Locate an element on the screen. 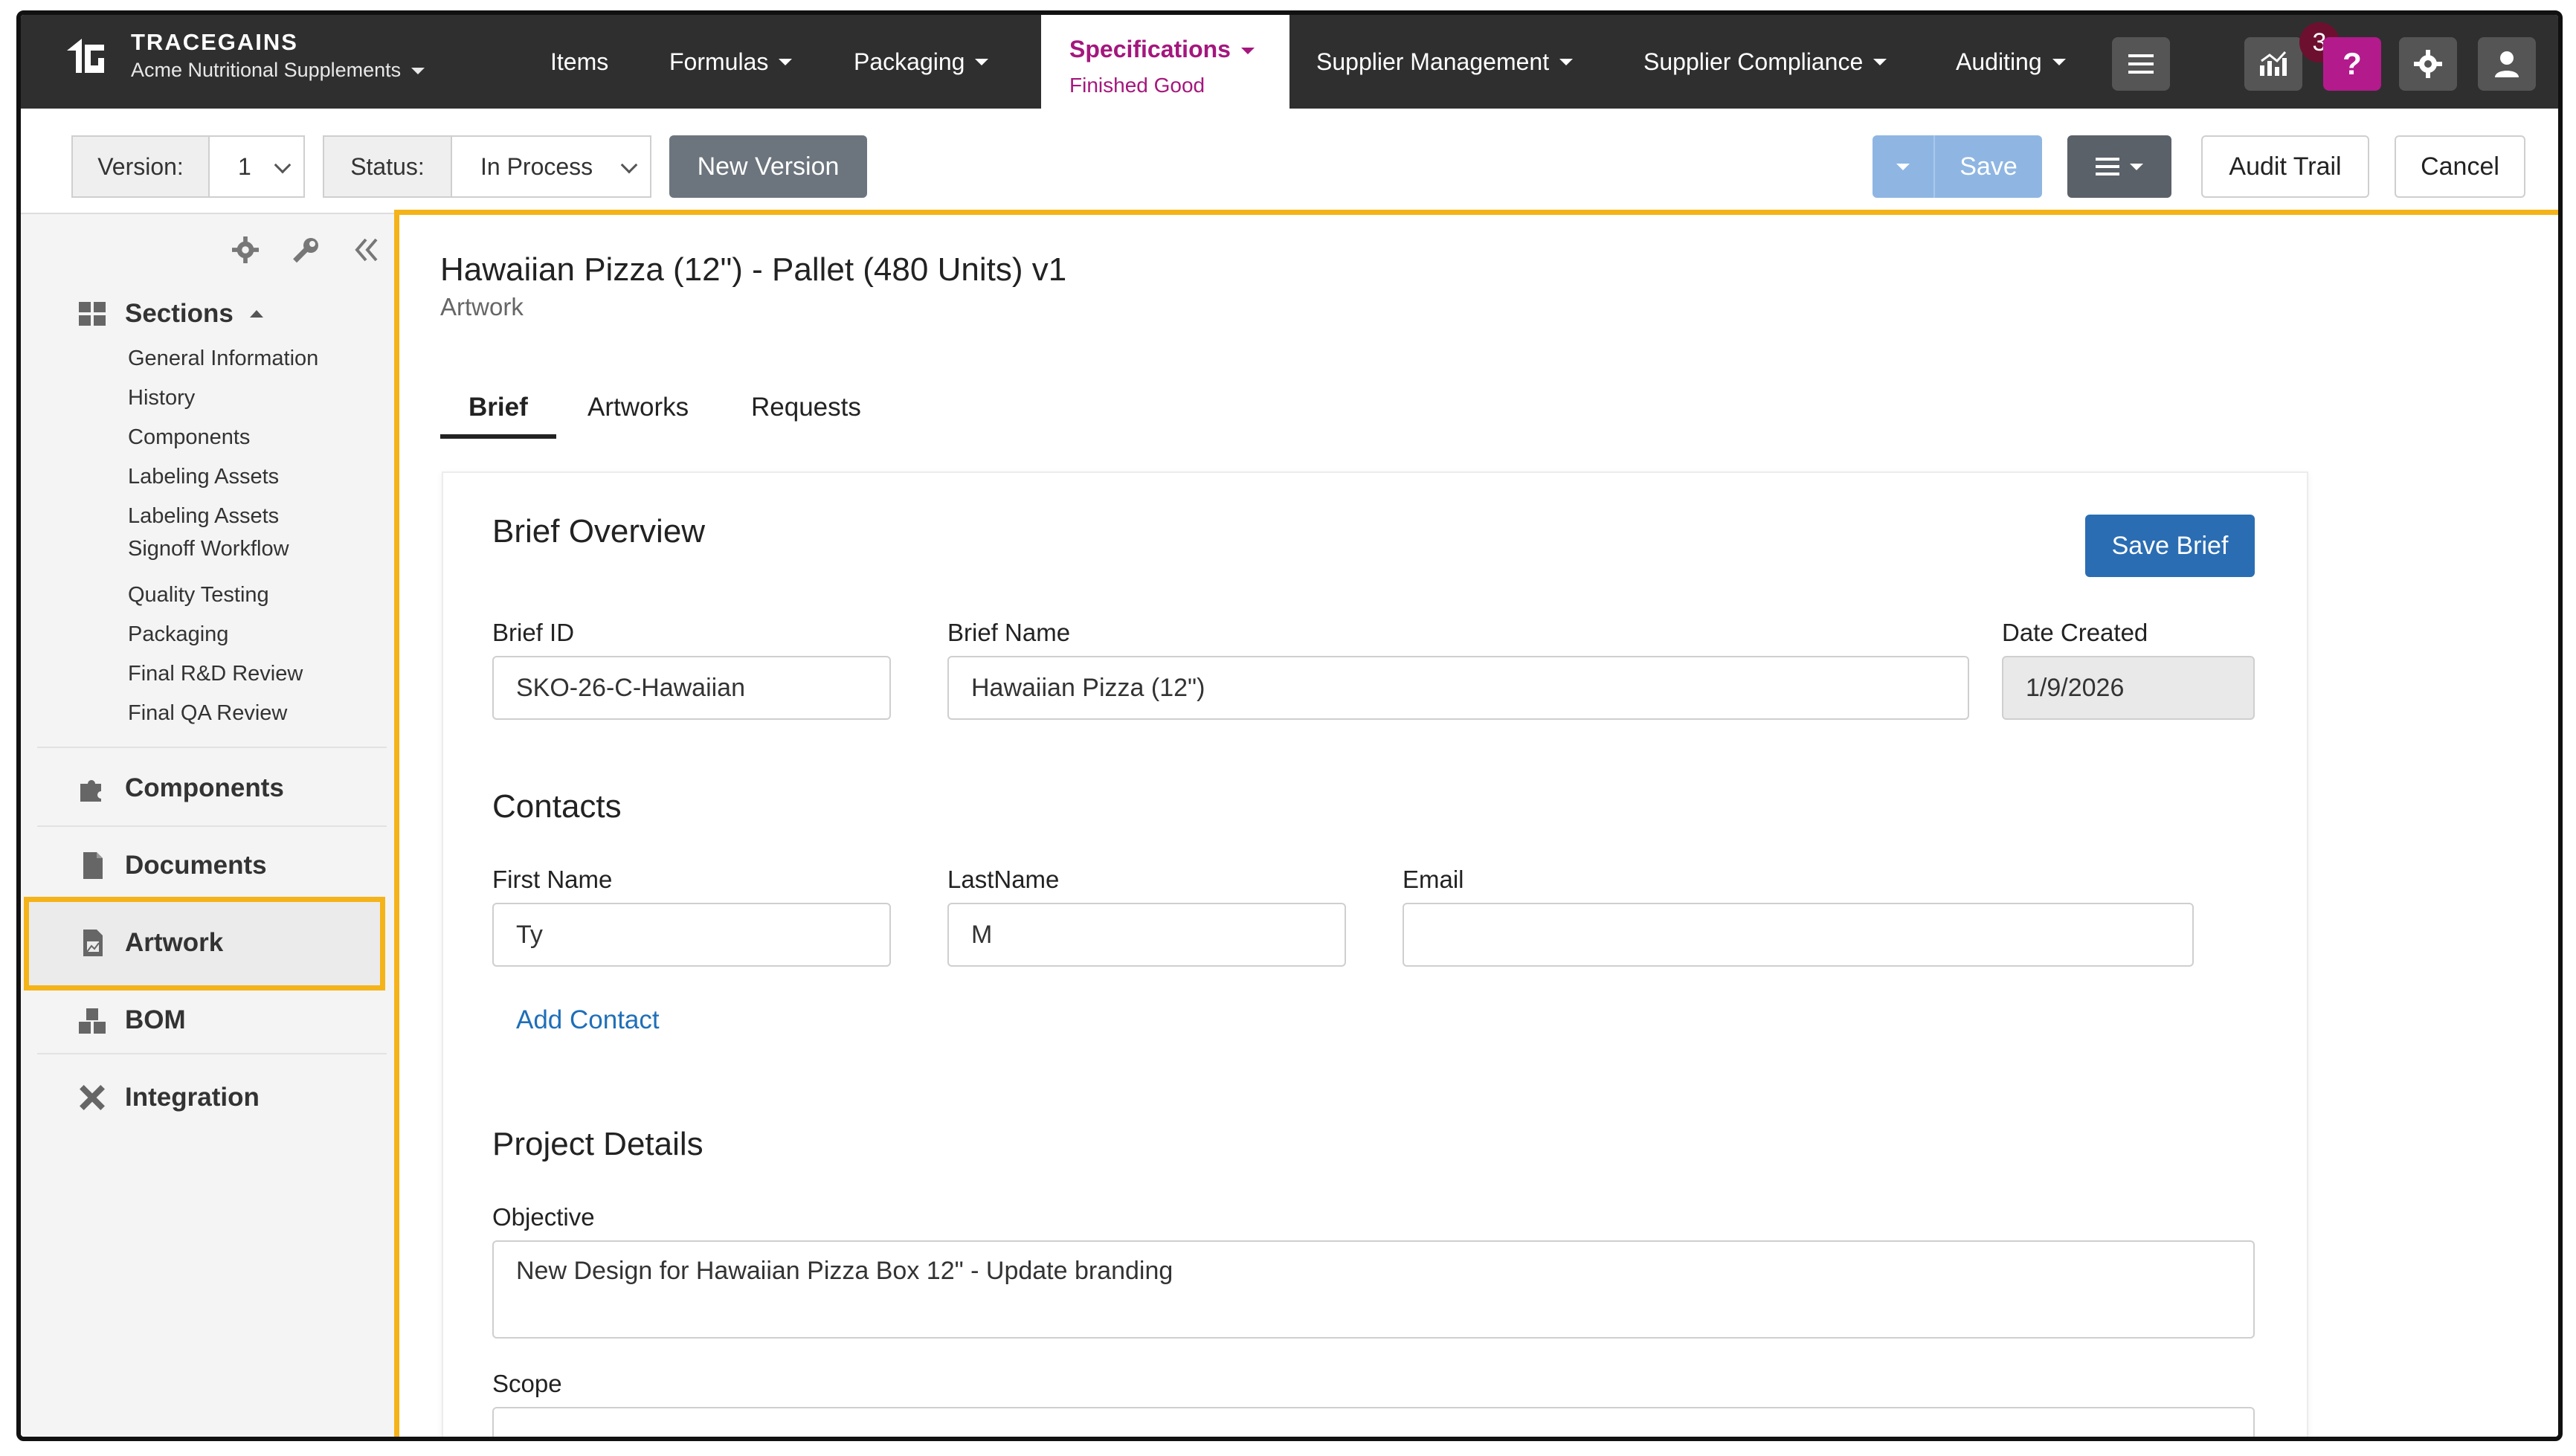 The width and height of the screenshot is (2576, 1456). sidebar-item-labeling-assets-signoff: Labeling Assets Signoff Workflow is located at coordinates (208, 533).